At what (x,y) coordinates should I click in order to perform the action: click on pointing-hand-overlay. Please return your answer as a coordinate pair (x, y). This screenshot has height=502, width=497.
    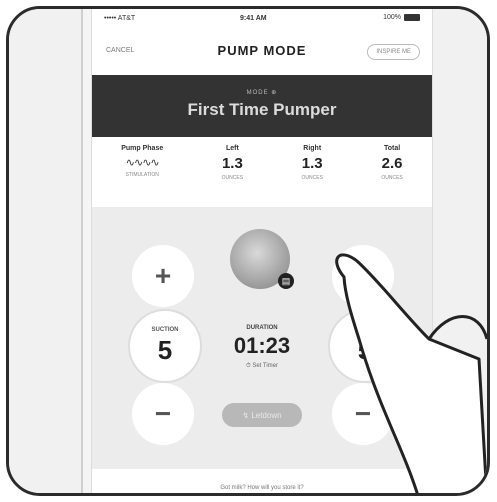
    Looking at the image, I should click on (411, 373).